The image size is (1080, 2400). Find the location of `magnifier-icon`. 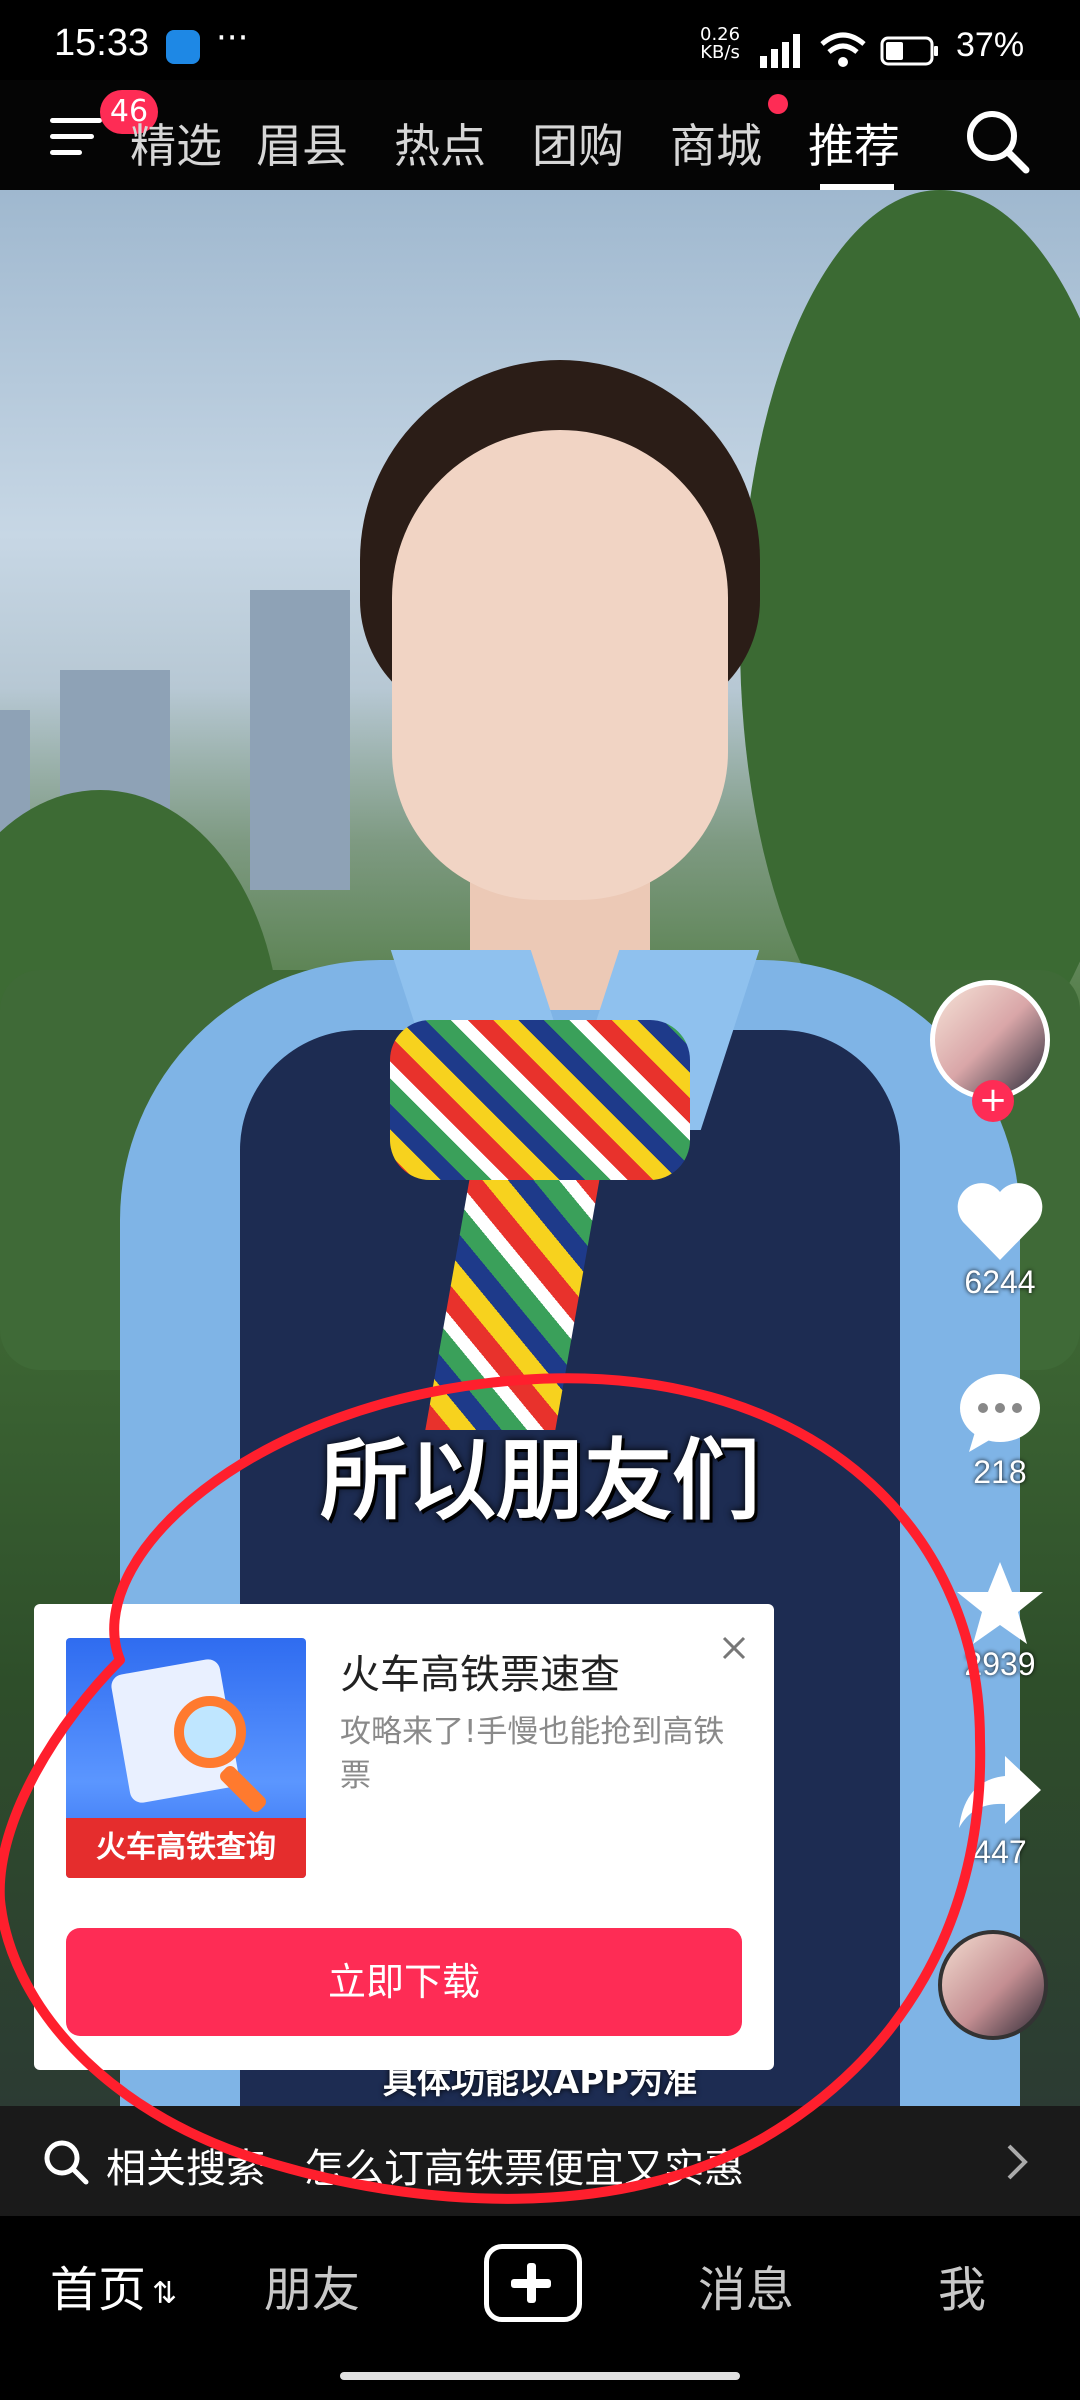

magnifier-icon is located at coordinates (210, 1732).